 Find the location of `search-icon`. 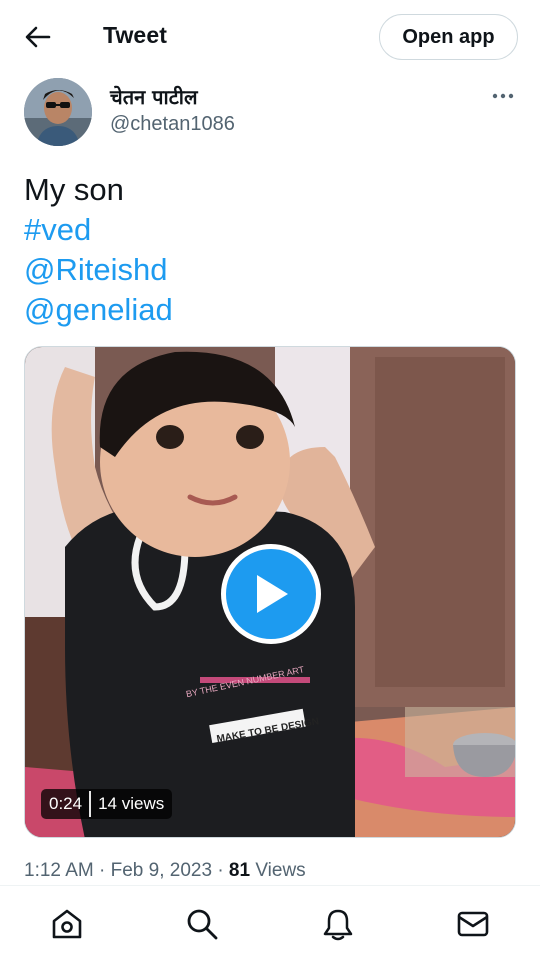

search-icon is located at coordinates (202, 924).